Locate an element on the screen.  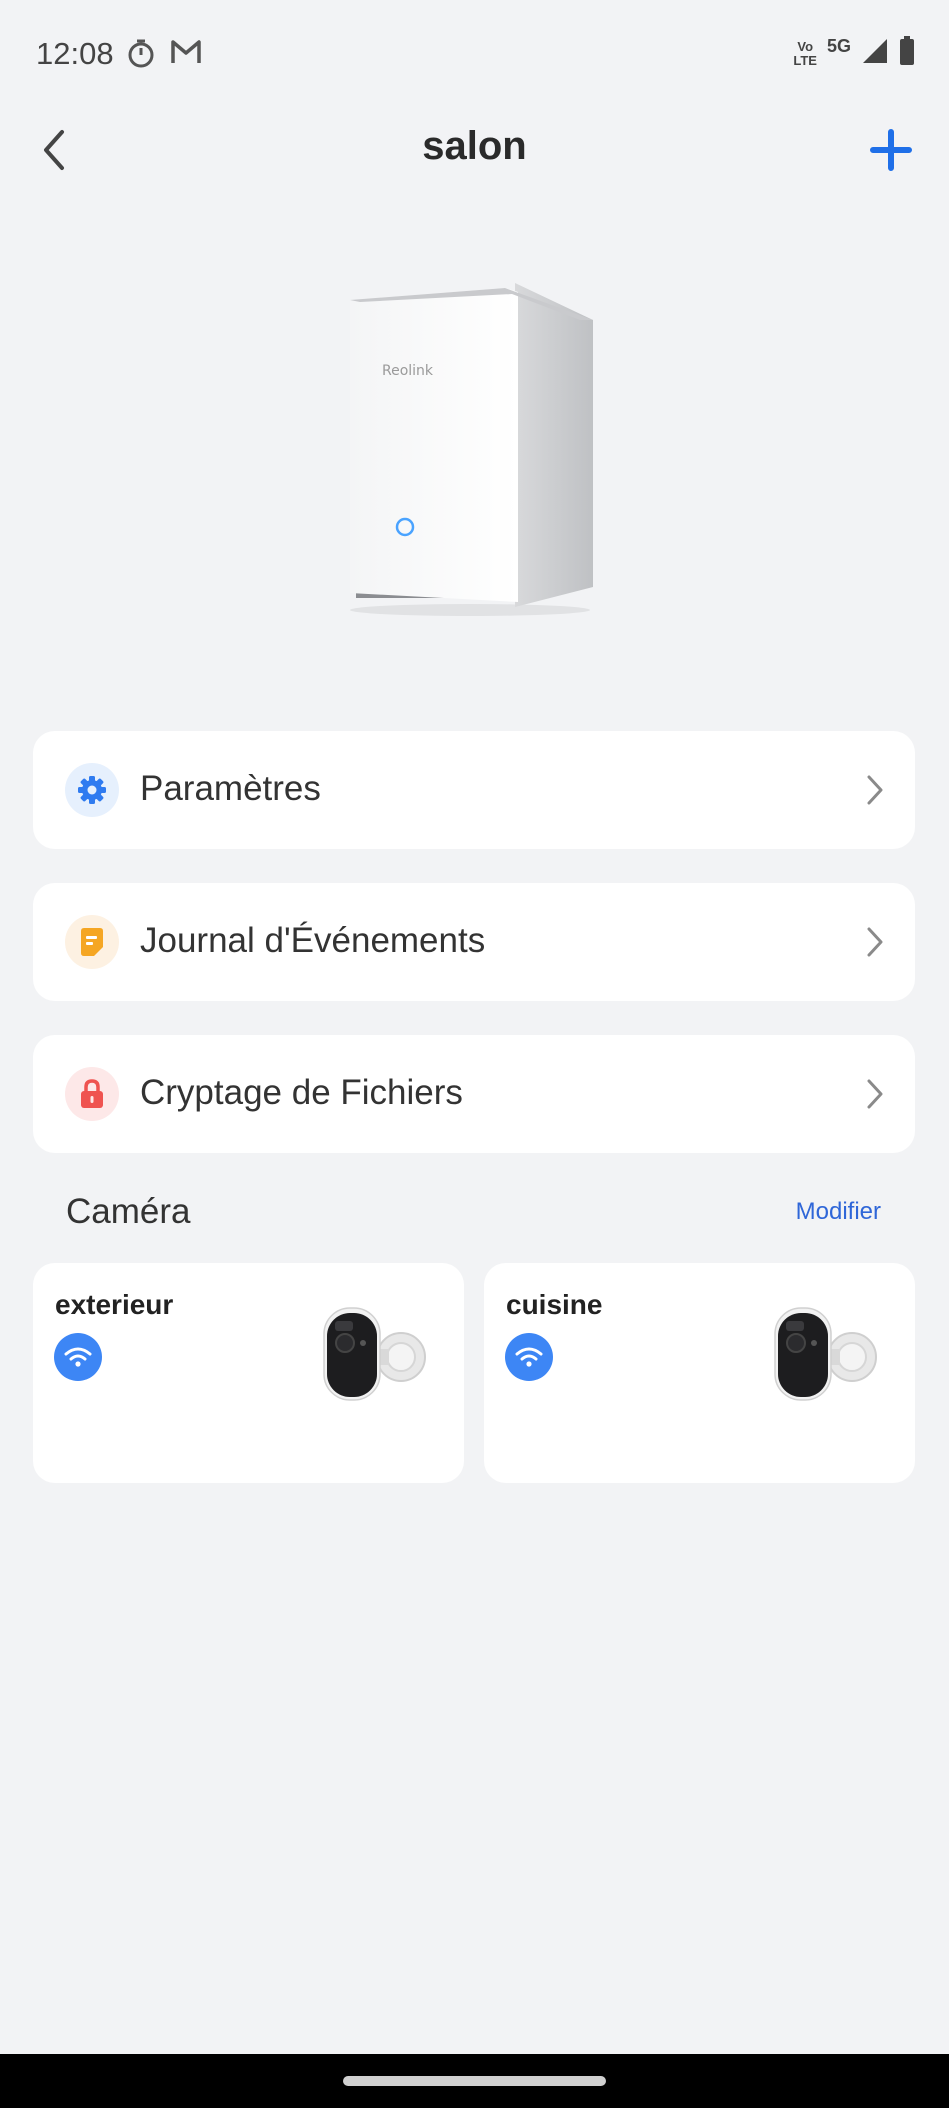
home-gesture-handle is located at coordinates (474, 2081).